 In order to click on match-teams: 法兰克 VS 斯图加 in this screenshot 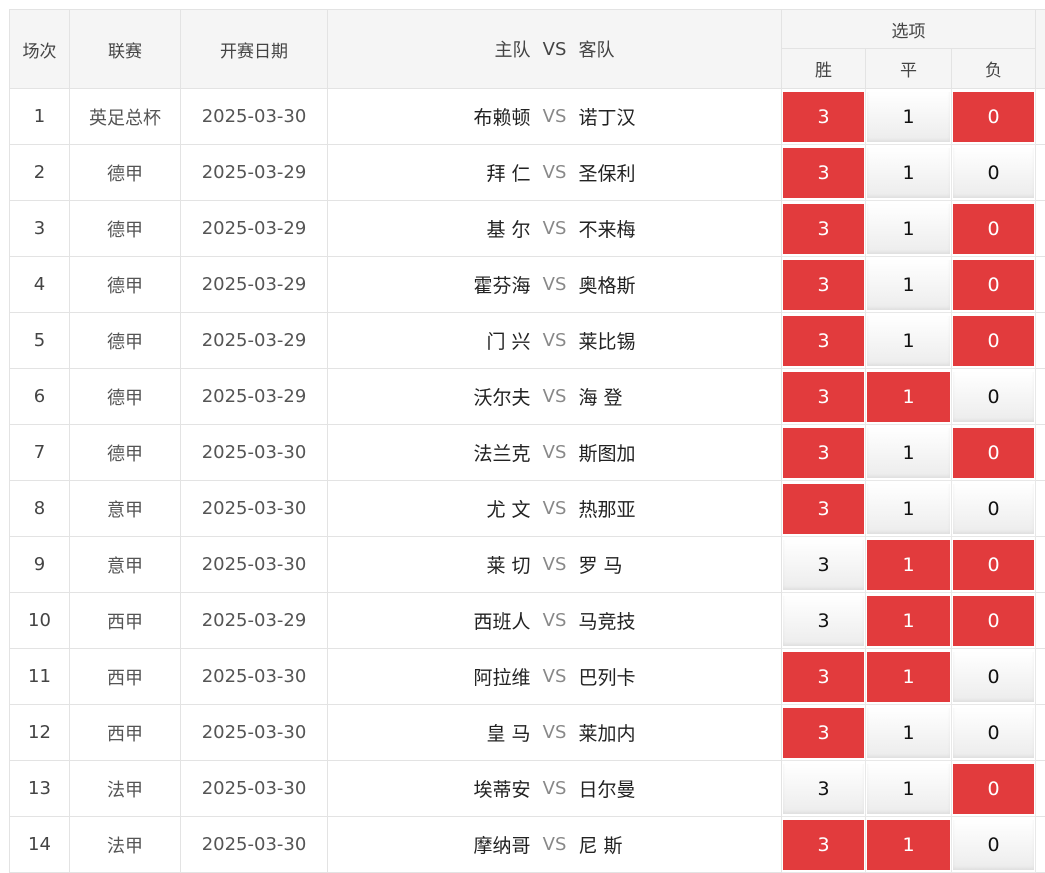, I will do `click(555, 453)`.